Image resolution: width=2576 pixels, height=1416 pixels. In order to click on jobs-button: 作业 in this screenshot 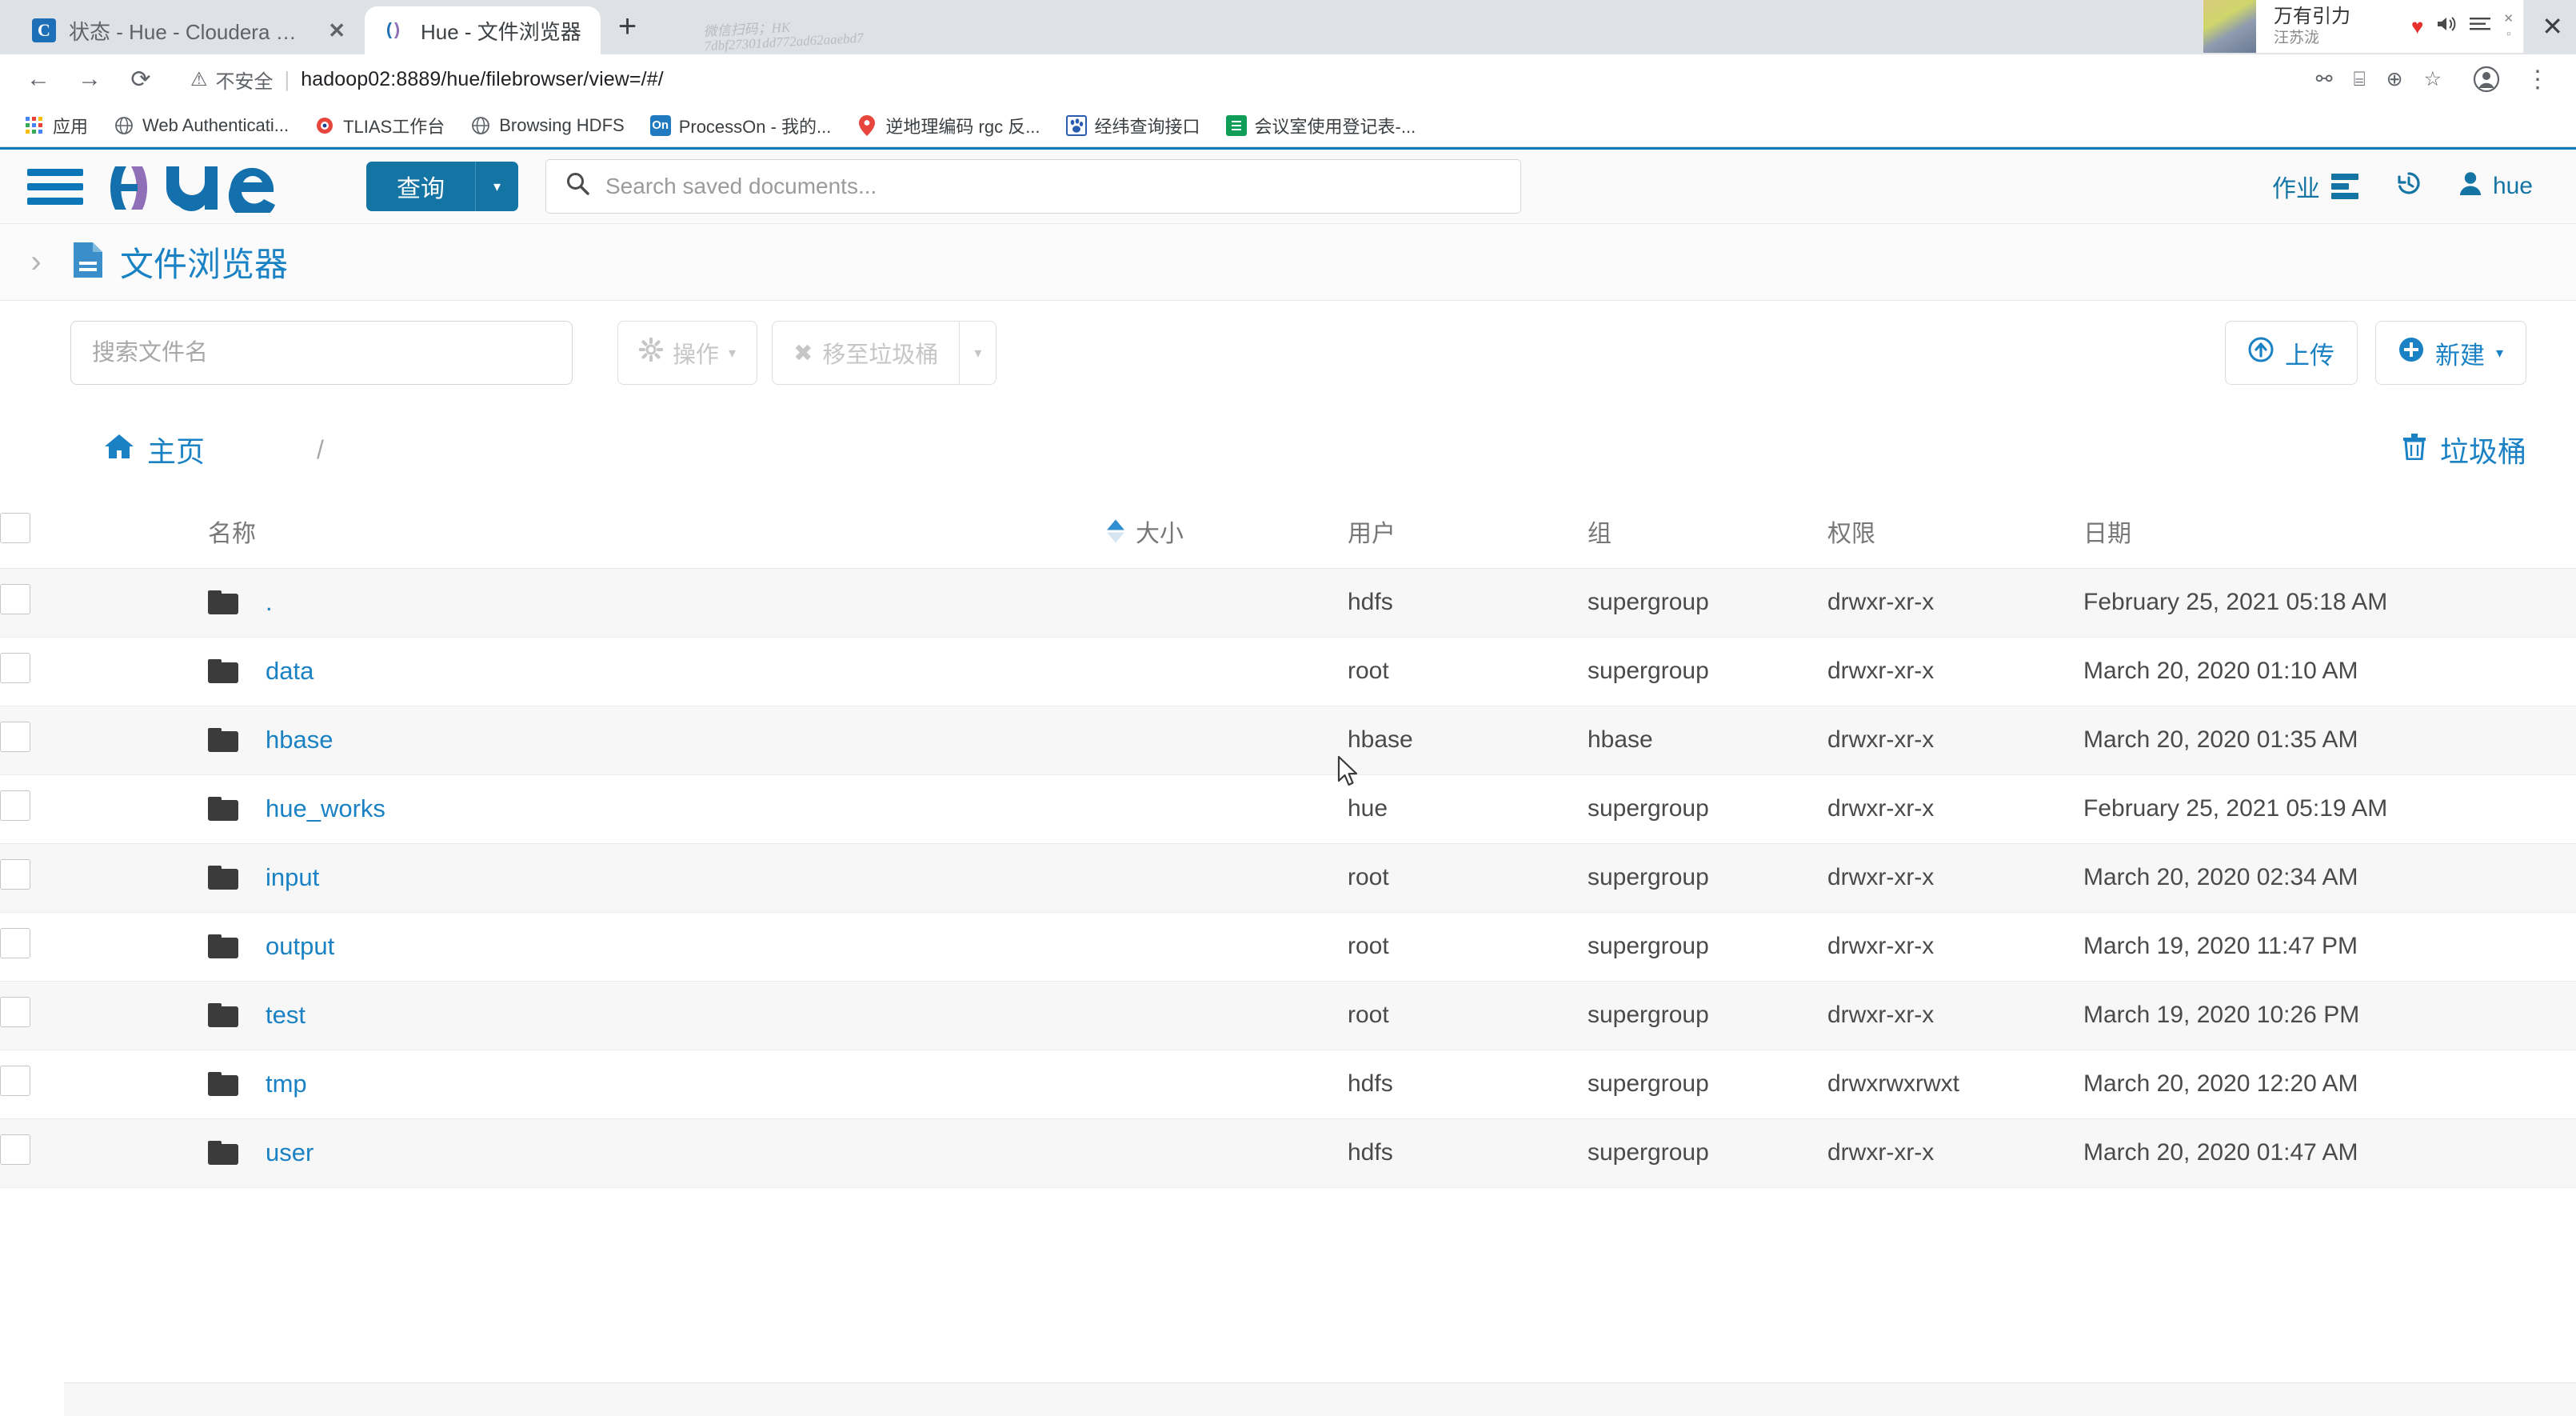, I will do `click(2315, 186)`.